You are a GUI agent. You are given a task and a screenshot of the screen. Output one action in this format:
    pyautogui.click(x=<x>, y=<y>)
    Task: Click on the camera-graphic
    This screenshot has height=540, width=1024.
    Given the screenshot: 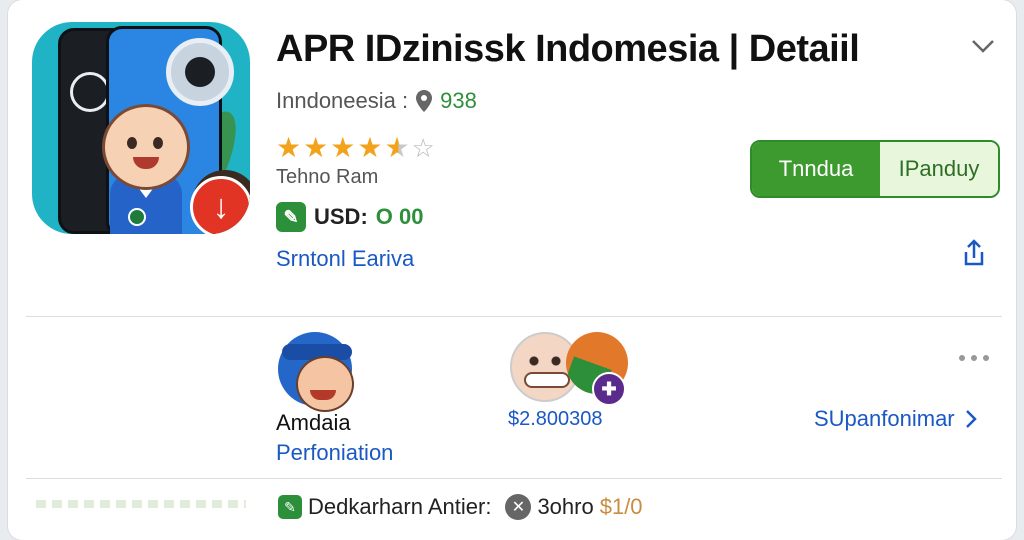 What is the action you would take?
    pyautogui.click(x=200, y=72)
    